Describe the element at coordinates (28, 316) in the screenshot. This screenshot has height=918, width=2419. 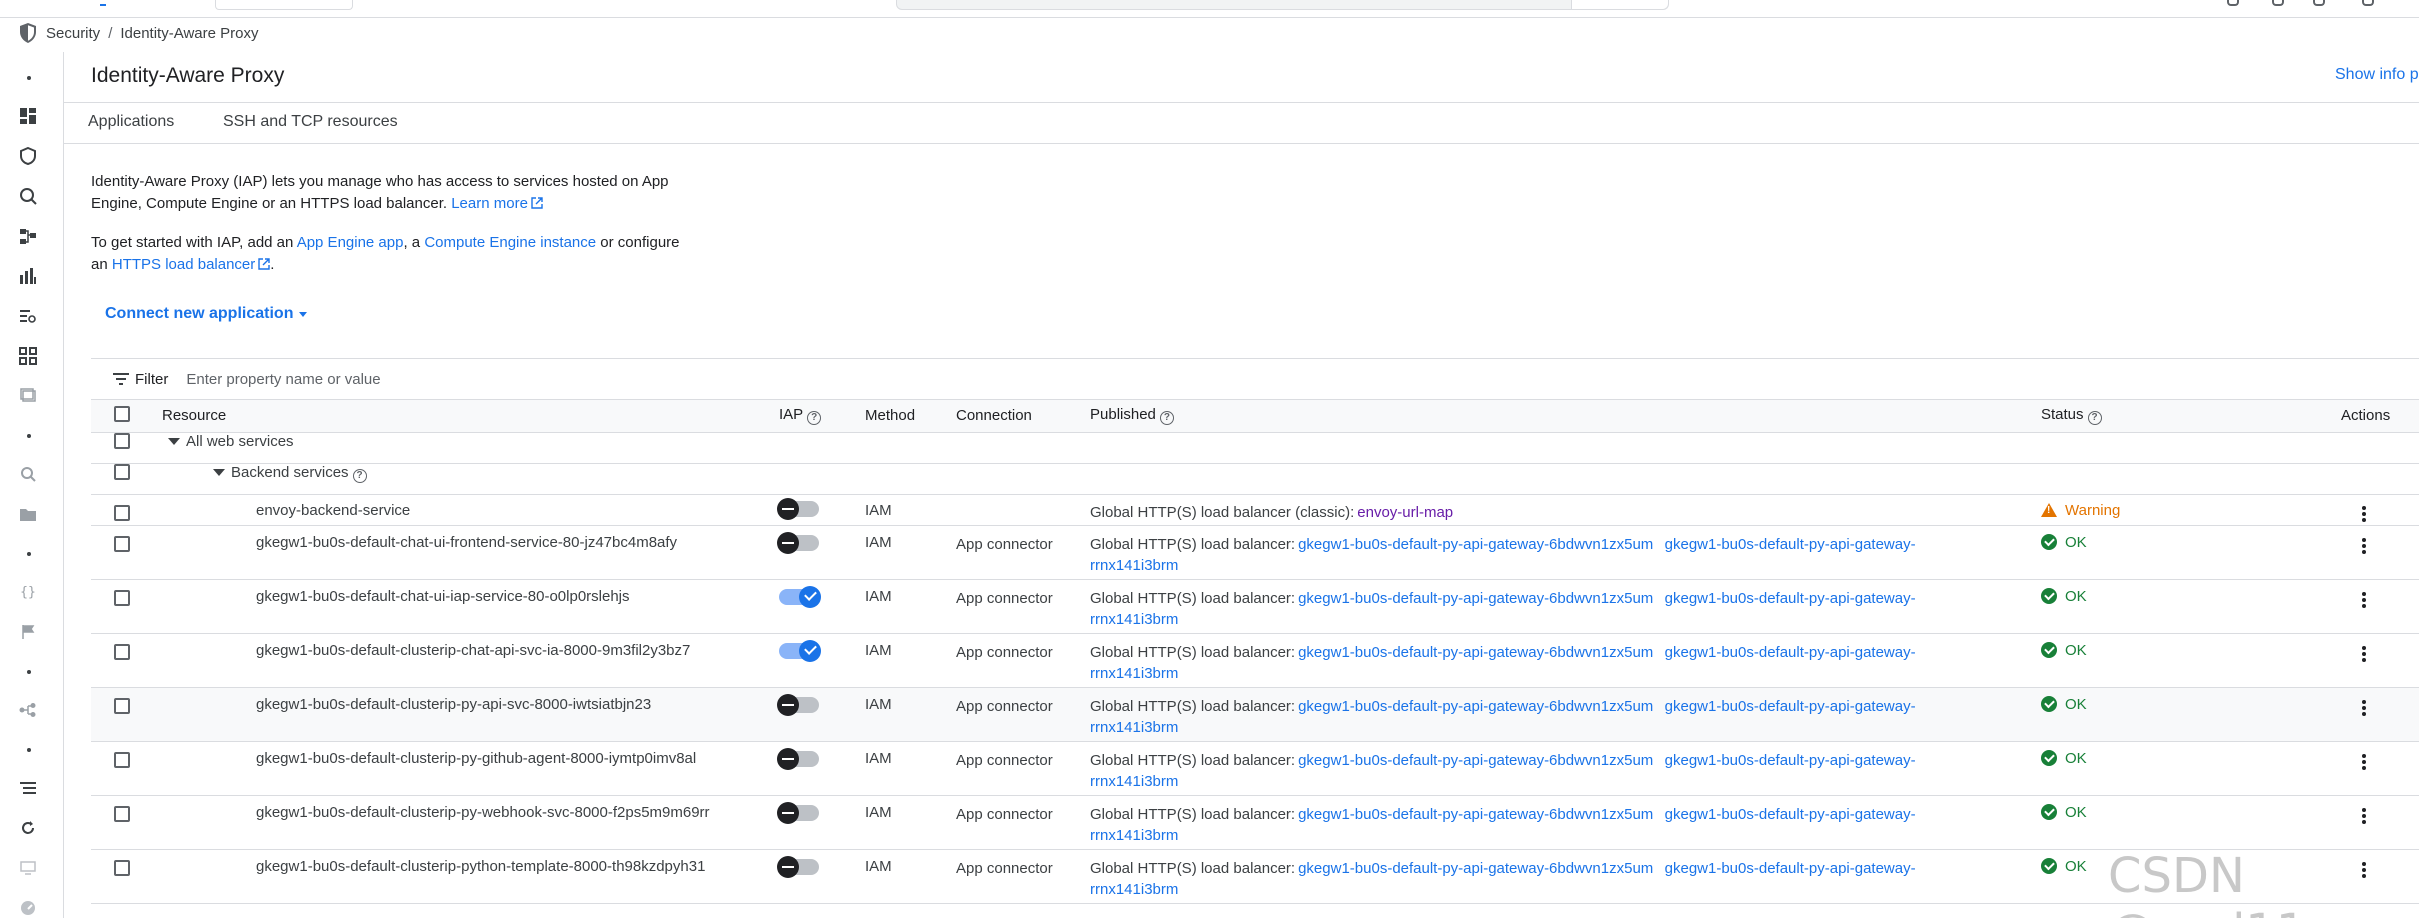
I see `find-list-icon` at that location.